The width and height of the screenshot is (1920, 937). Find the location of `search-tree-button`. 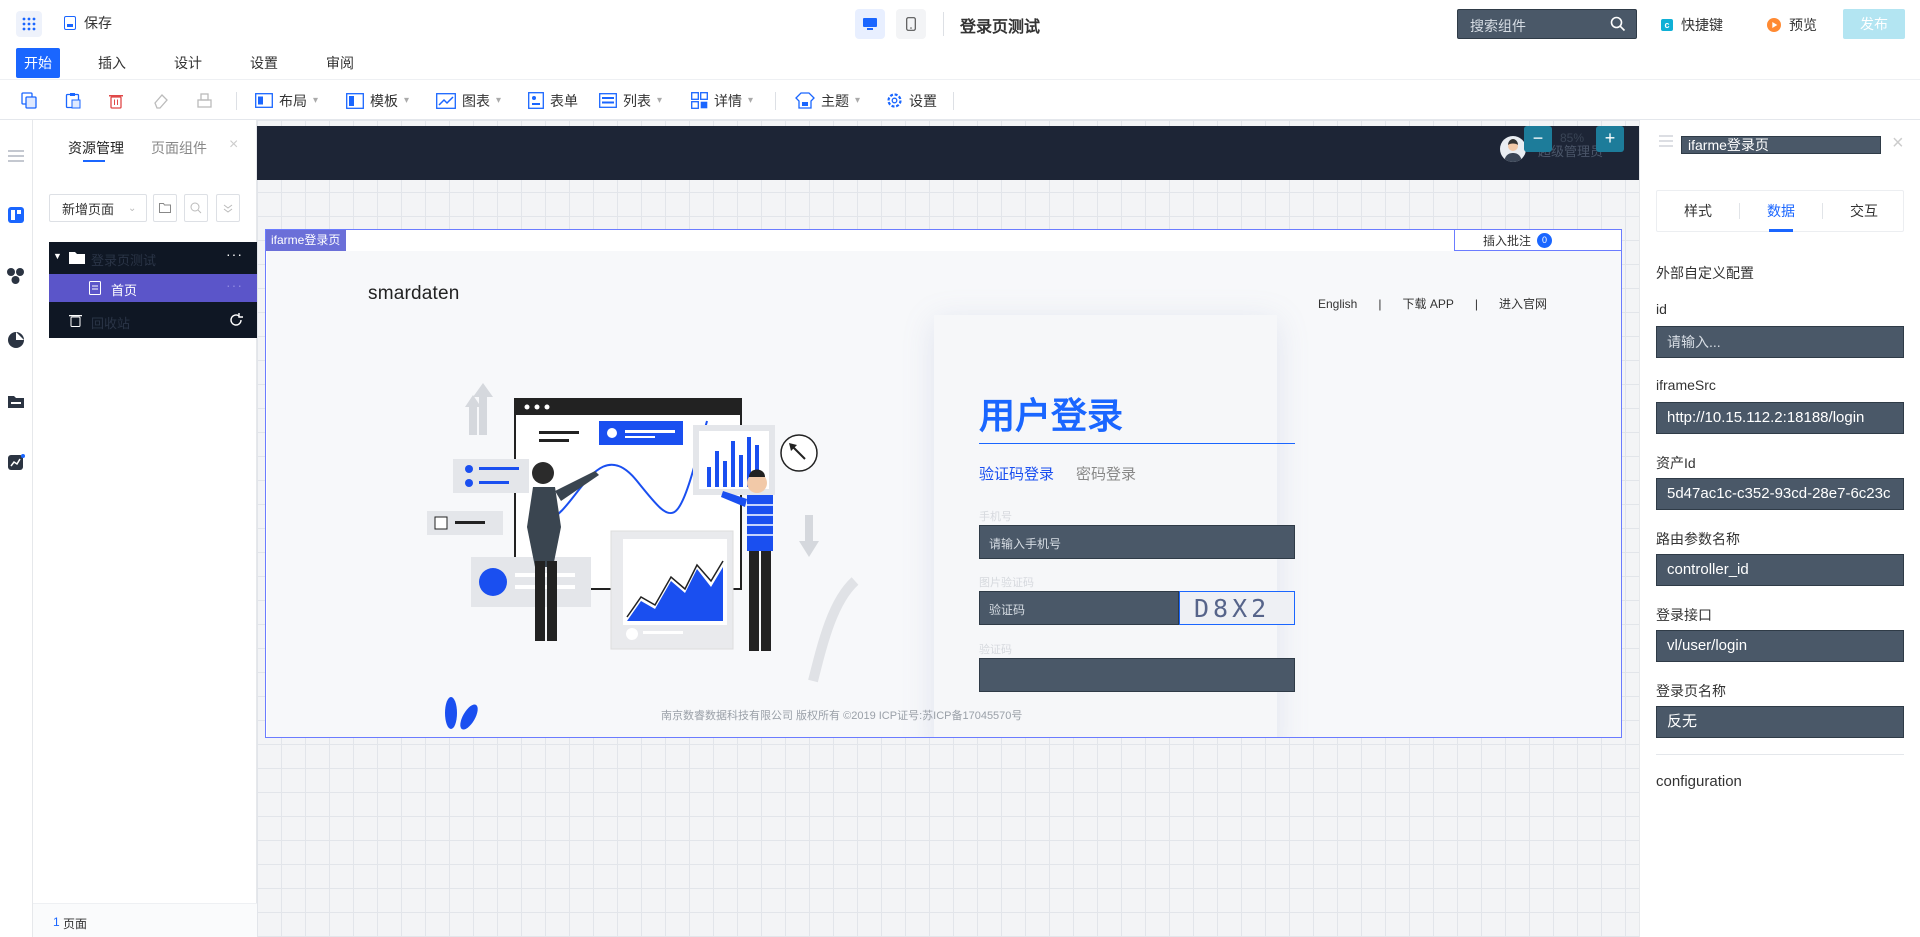

search-tree-button is located at coordinates (196, 208).